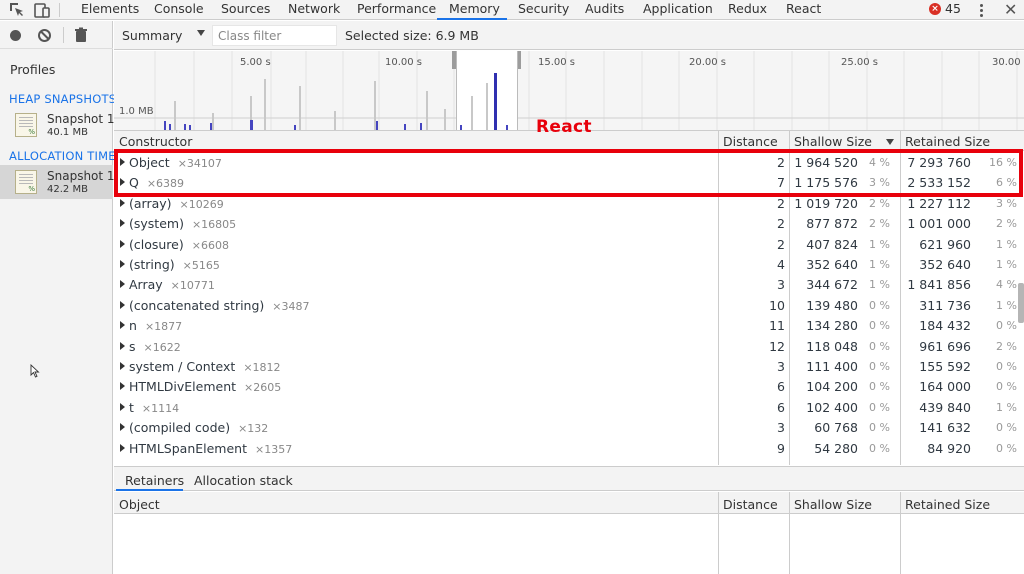  What do you see at coordinates (17, 10) in the screenshot?
I see `inspect-element-icon` at bounding box center [17, 10].